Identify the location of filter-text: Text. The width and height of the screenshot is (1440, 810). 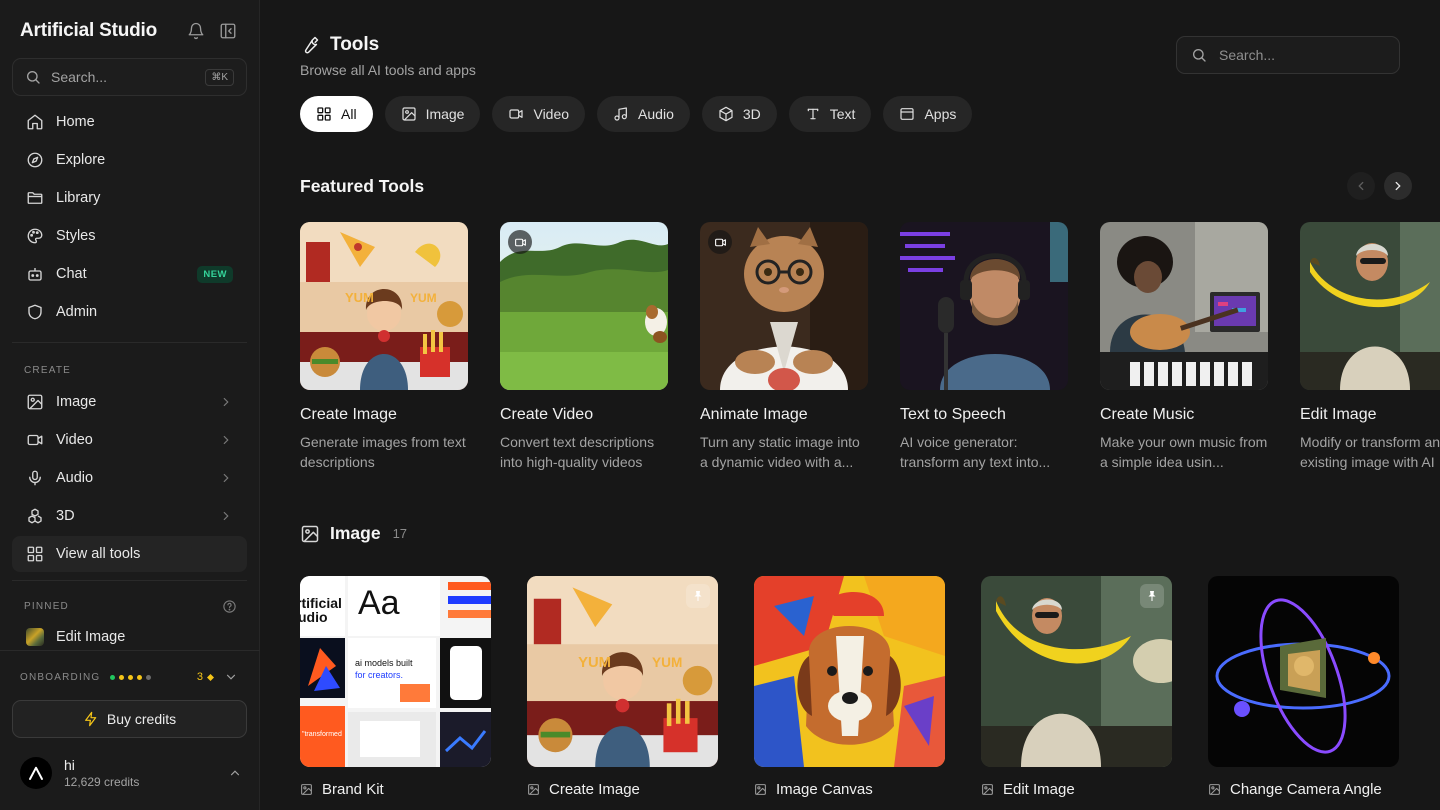
(830, 114).